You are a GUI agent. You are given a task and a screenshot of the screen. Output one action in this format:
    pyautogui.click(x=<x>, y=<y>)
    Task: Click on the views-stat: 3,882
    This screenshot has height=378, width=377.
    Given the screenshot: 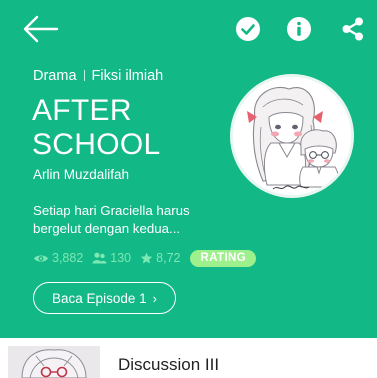 What is the action you would take?
    pyautogui.click(x=58, y=258)
    